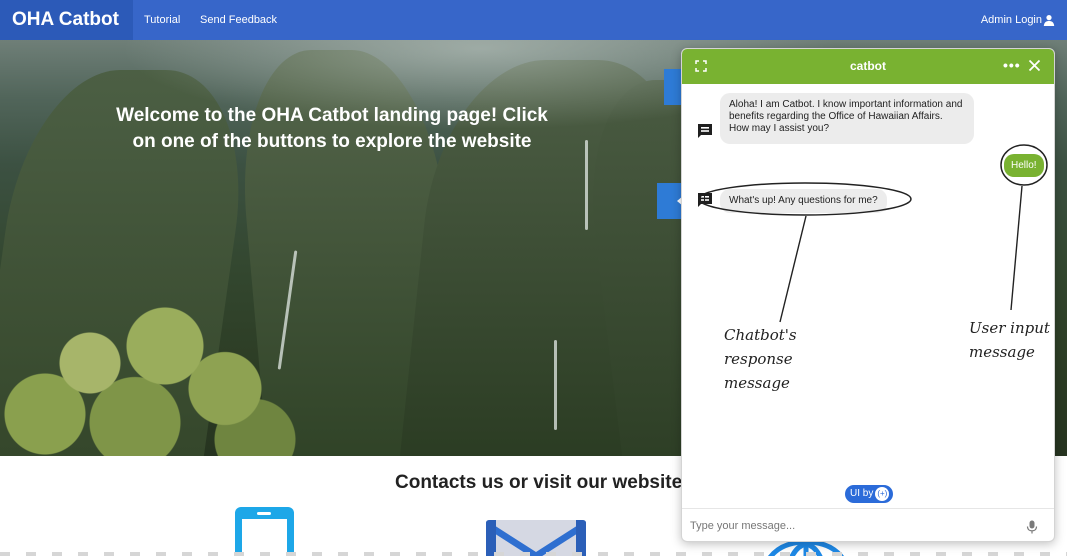 The image size is (1067, 556). I want to click on chat-header: catbot •••, so click(868, 66).